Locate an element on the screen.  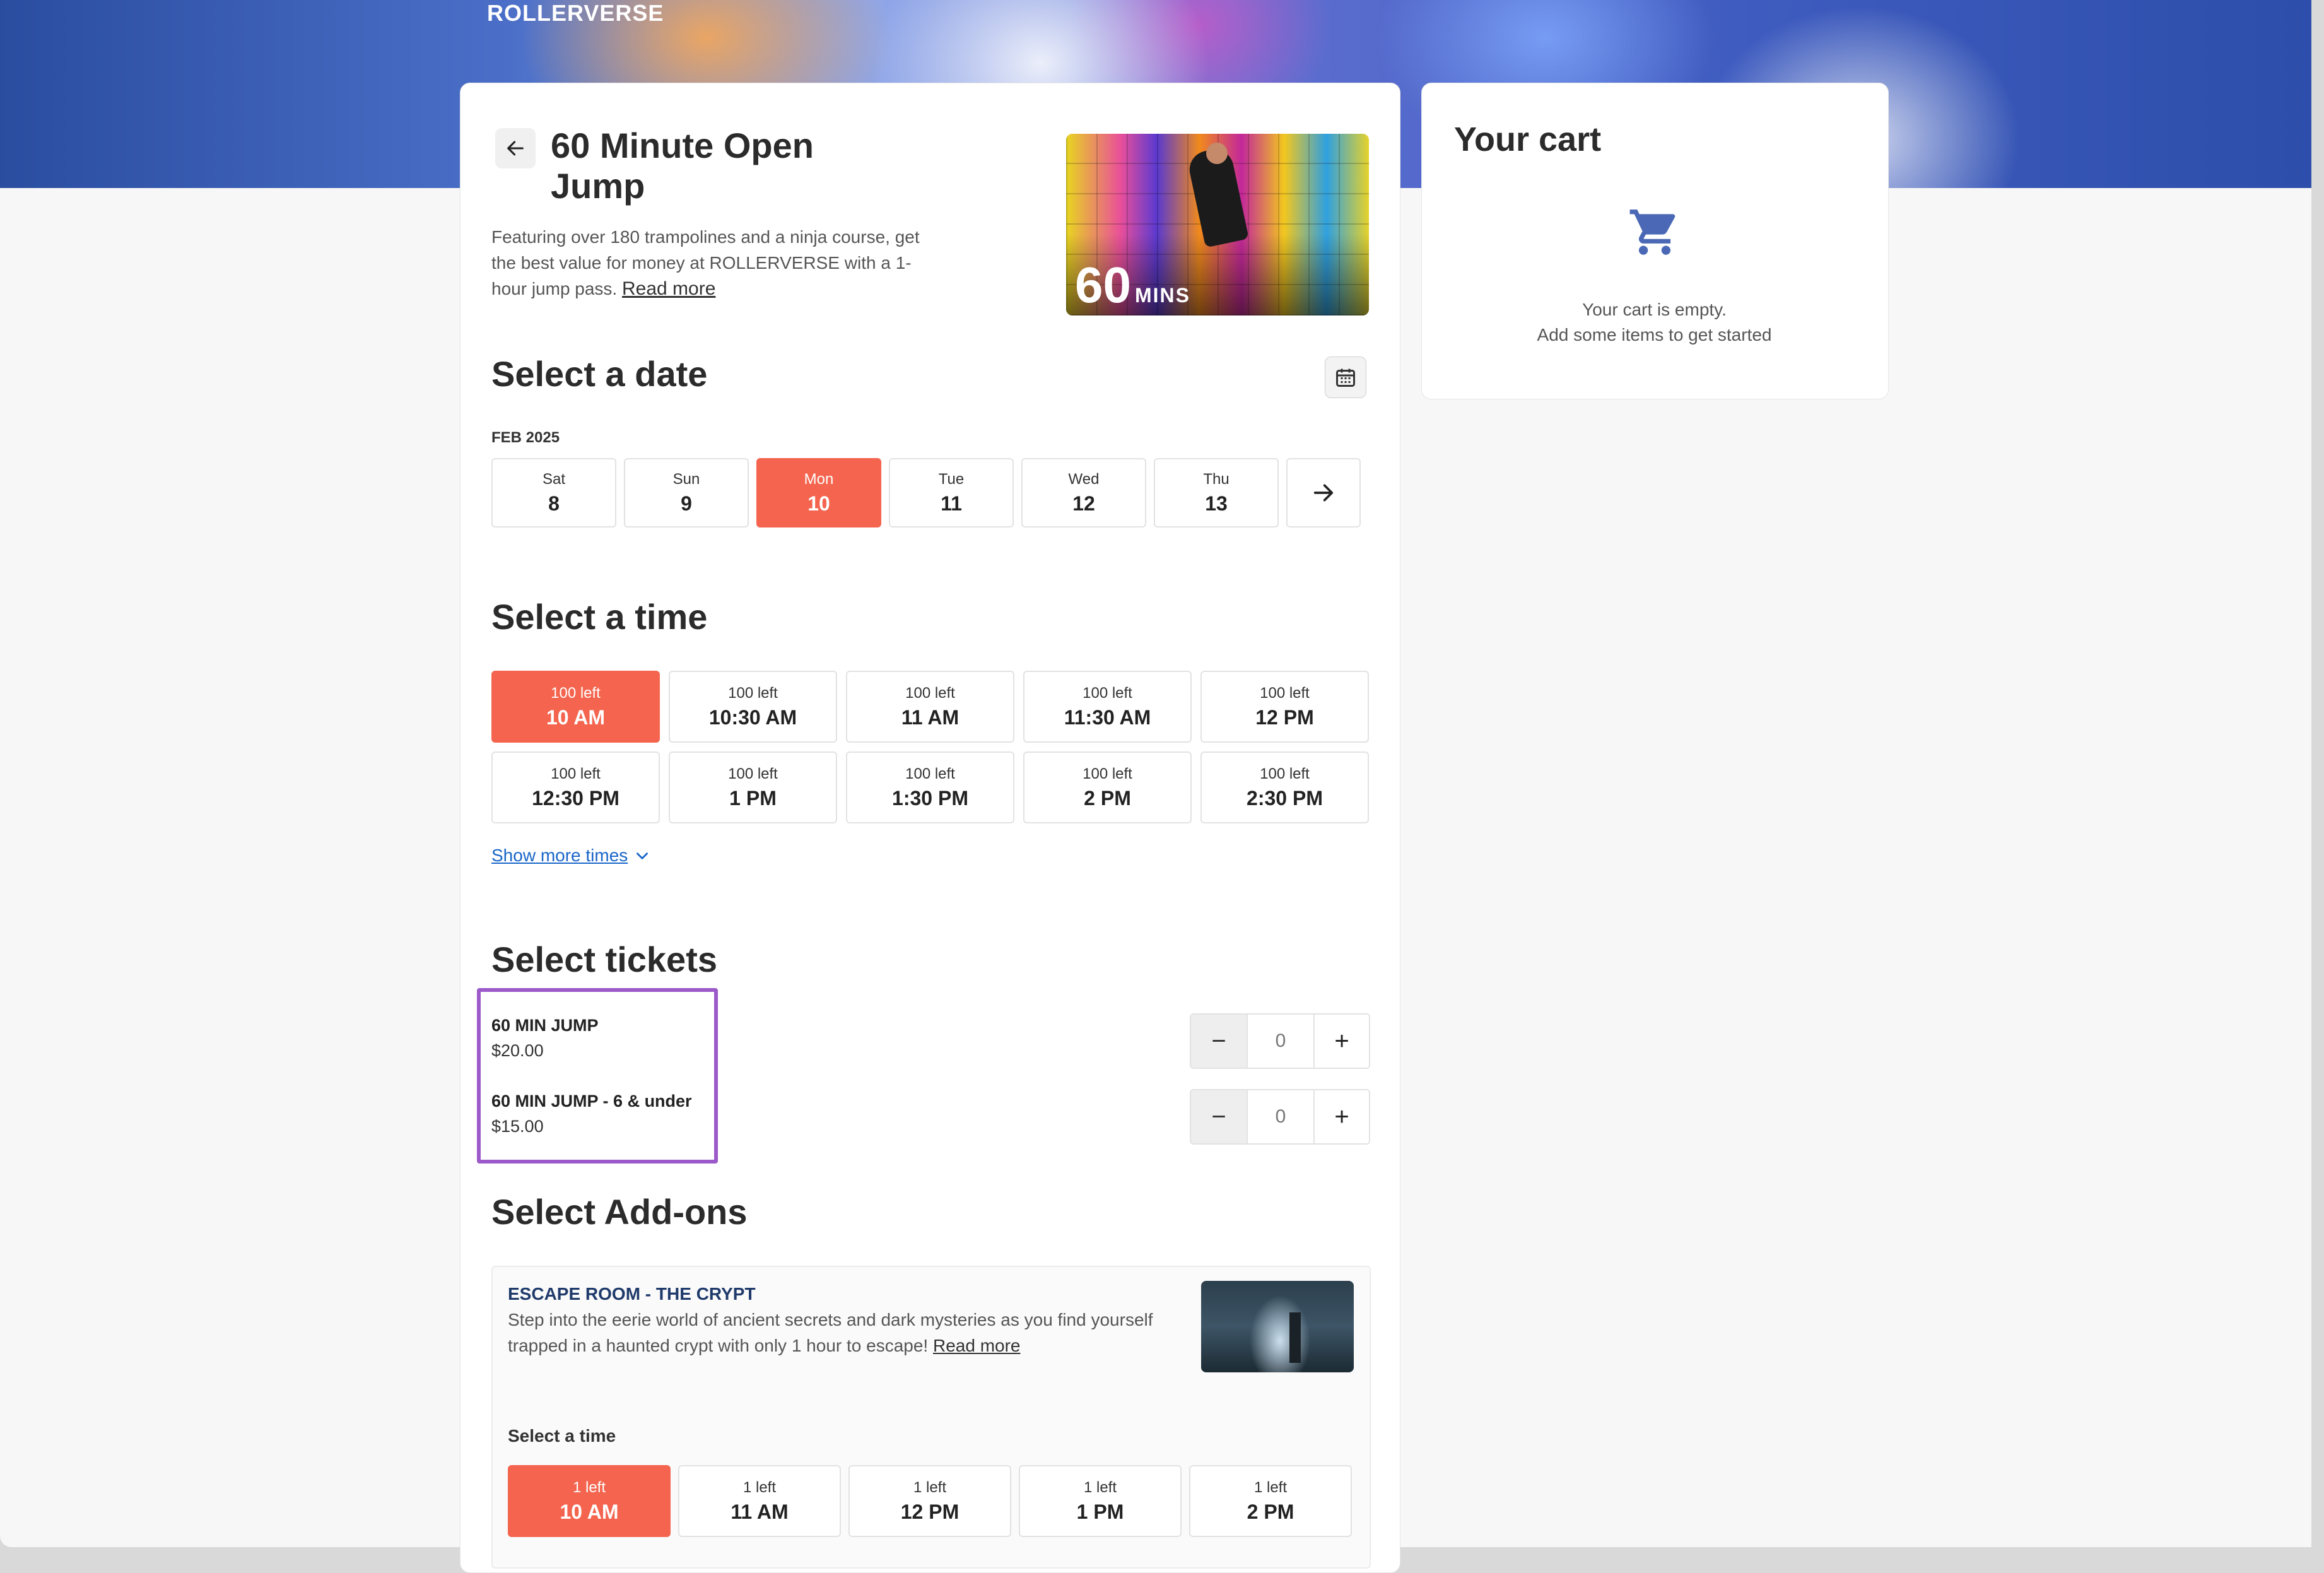
time-option: 100 left 11:30 AM is located at coordinates (1107, 707).